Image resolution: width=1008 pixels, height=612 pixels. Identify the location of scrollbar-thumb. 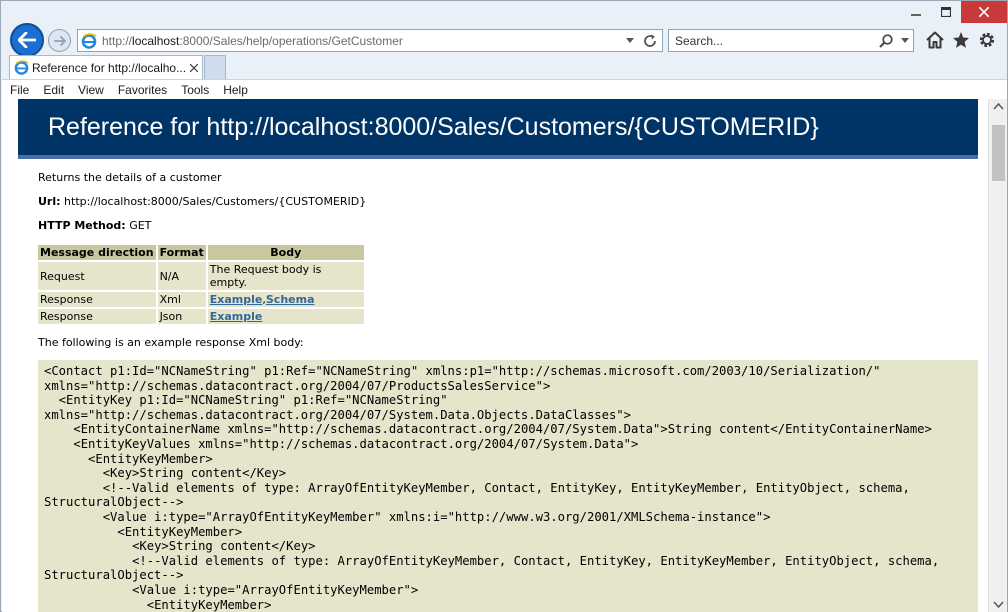
(998, 153).